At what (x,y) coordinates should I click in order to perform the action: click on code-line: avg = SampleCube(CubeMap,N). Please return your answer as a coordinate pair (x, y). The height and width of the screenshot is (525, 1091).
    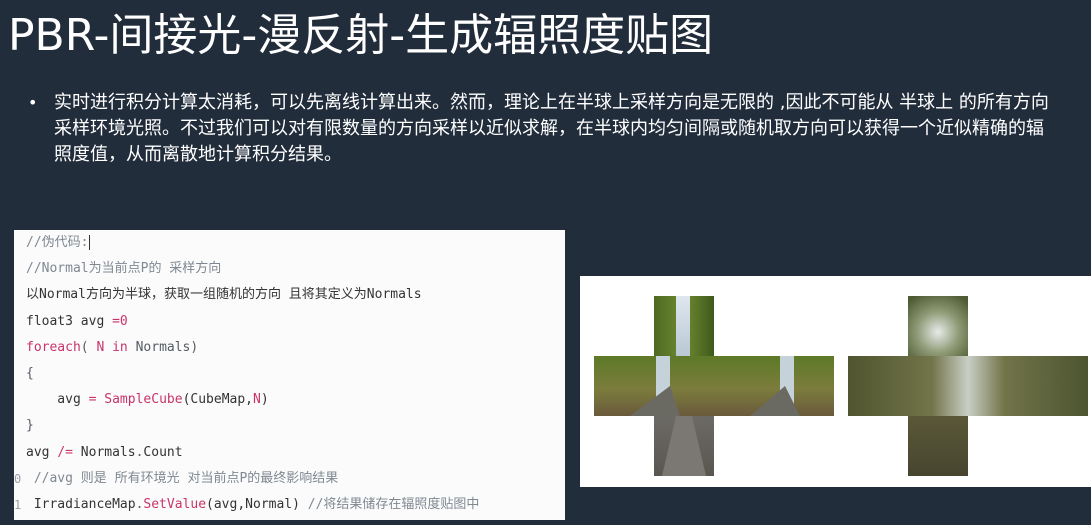
    Looking at the image, I should click on (147, 400).